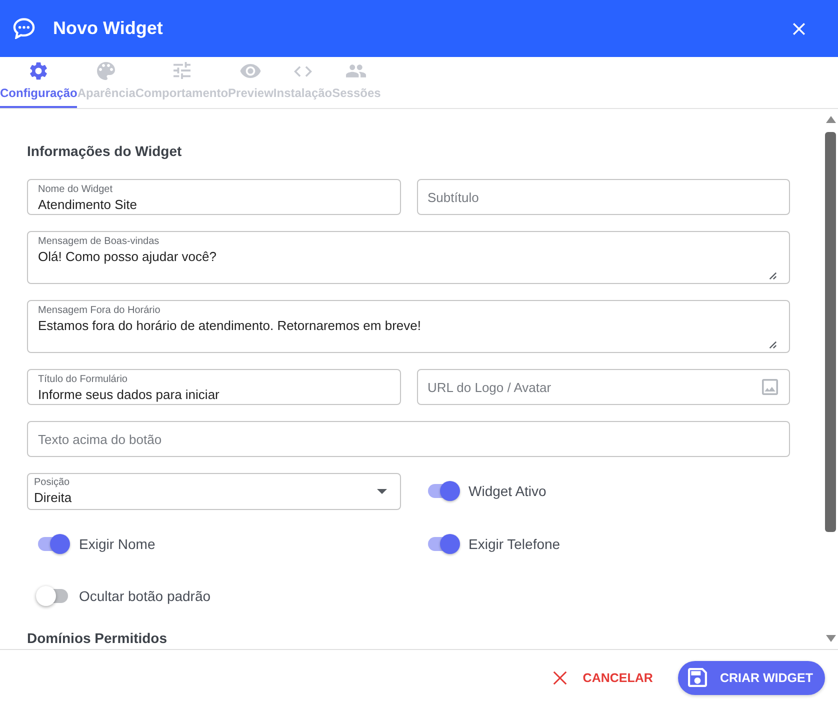 This screenshot has height=705, width=838. Describe the element at coordinates (251, 71) in the screenshot. I see `eye-icon` at that location.